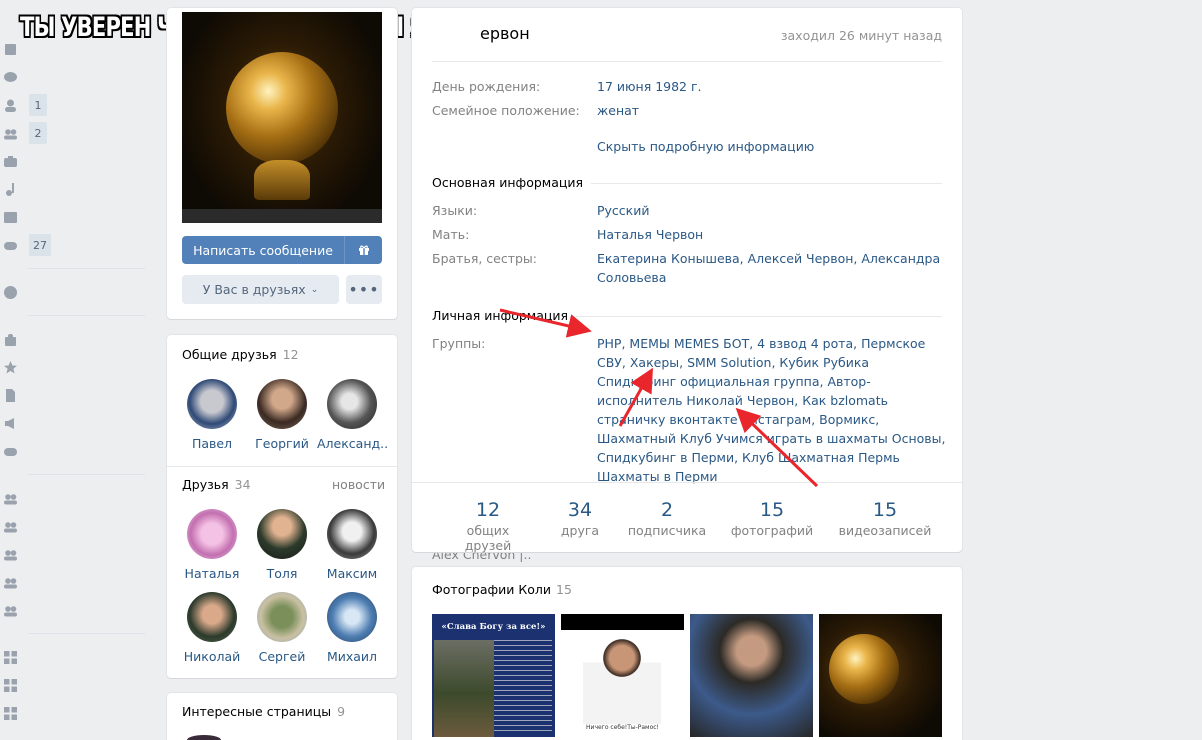  I want to click on arrow-to-hacking-group, so click(777, 447).